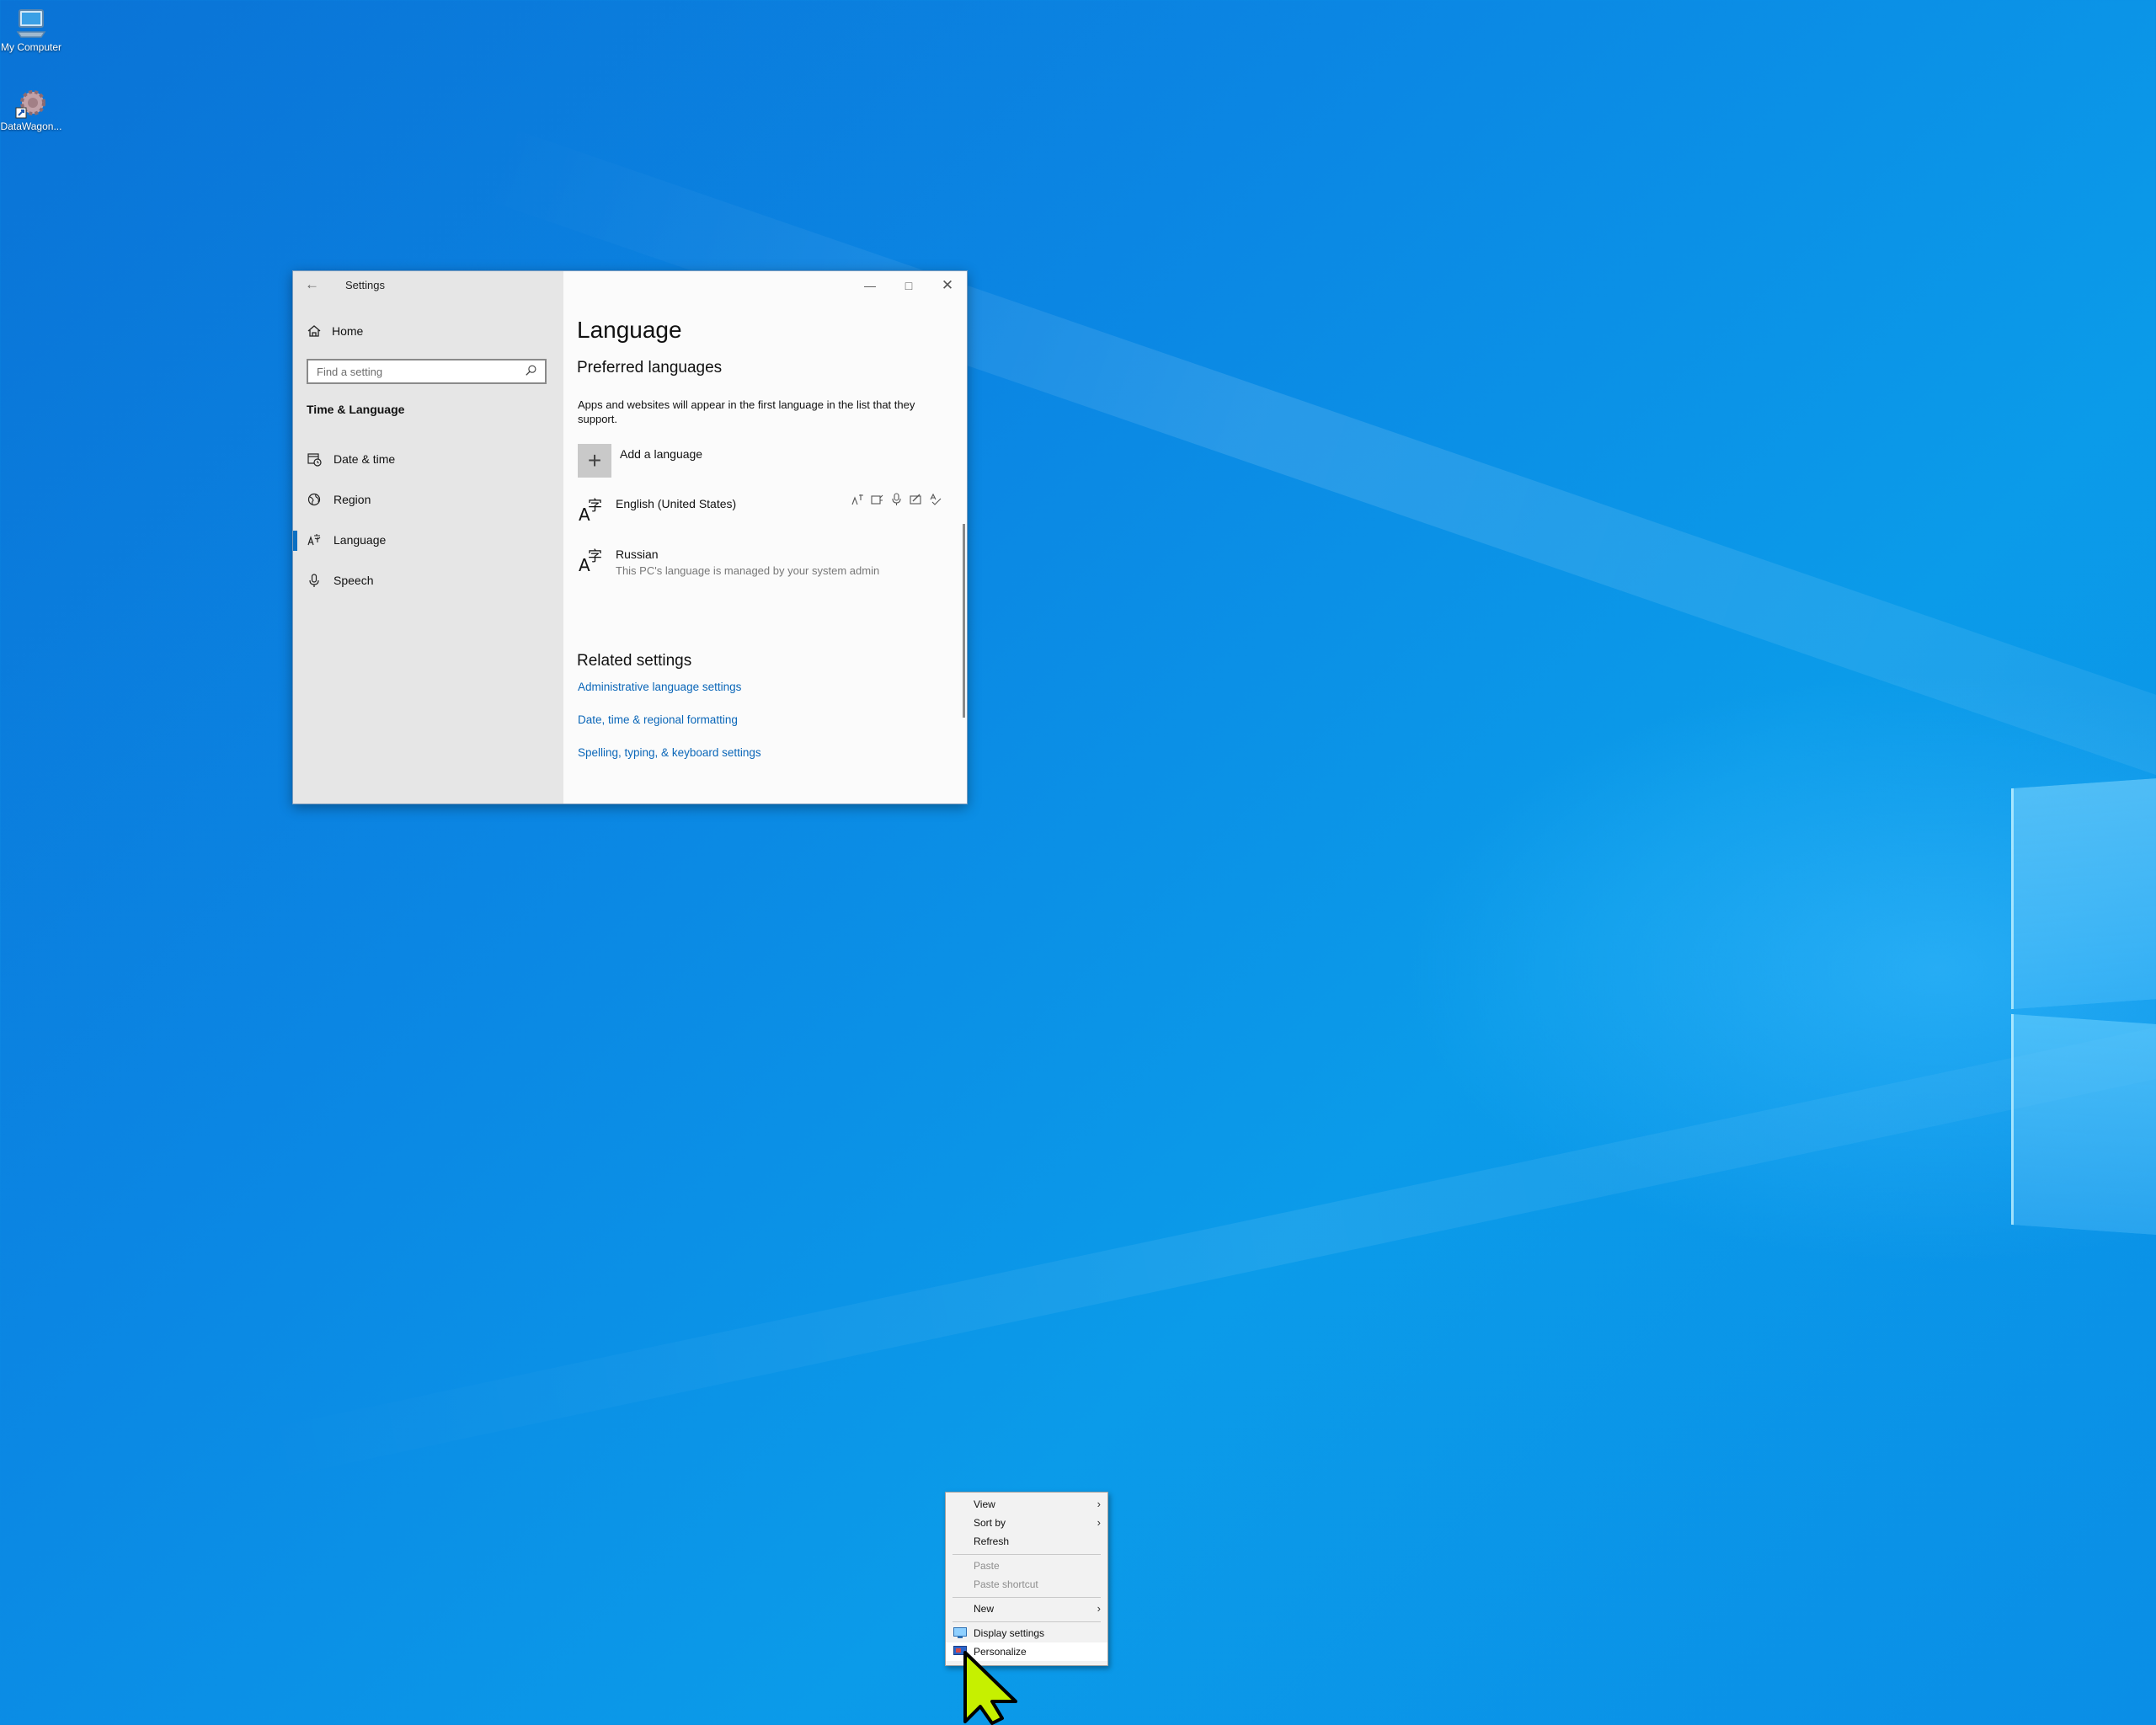  I want to click on preferred-languages-heading: Preferred languages, so click(650, 368).